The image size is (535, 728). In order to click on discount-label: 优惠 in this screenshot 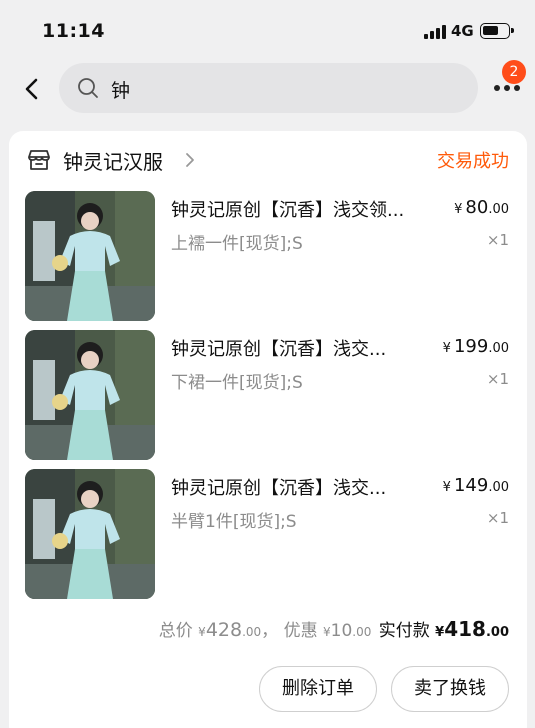, I will do `click(300, 631)`.